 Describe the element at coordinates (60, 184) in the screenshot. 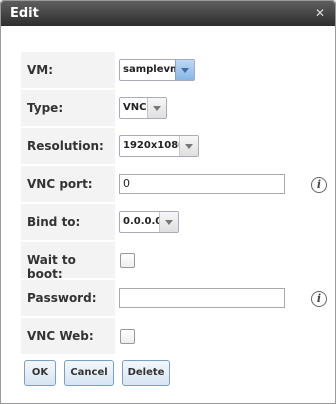

I see `vnc-port-label: VNC port:` at that location.